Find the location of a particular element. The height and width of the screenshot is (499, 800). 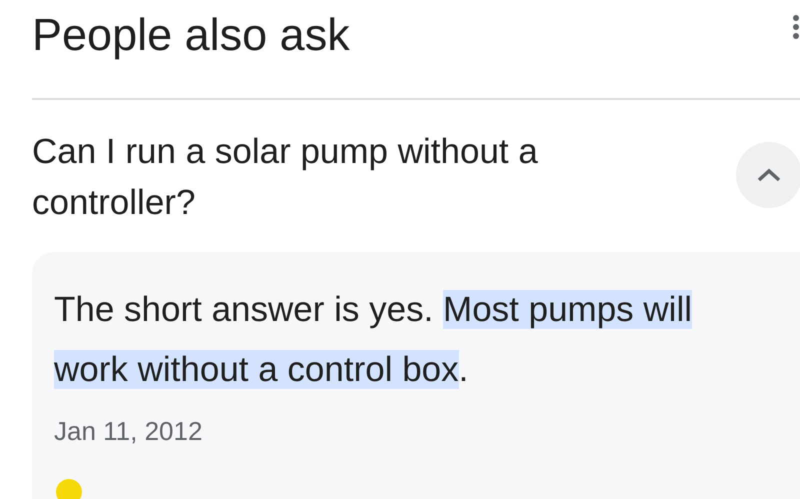

favicon-icon is located at coordinates (69, 488).